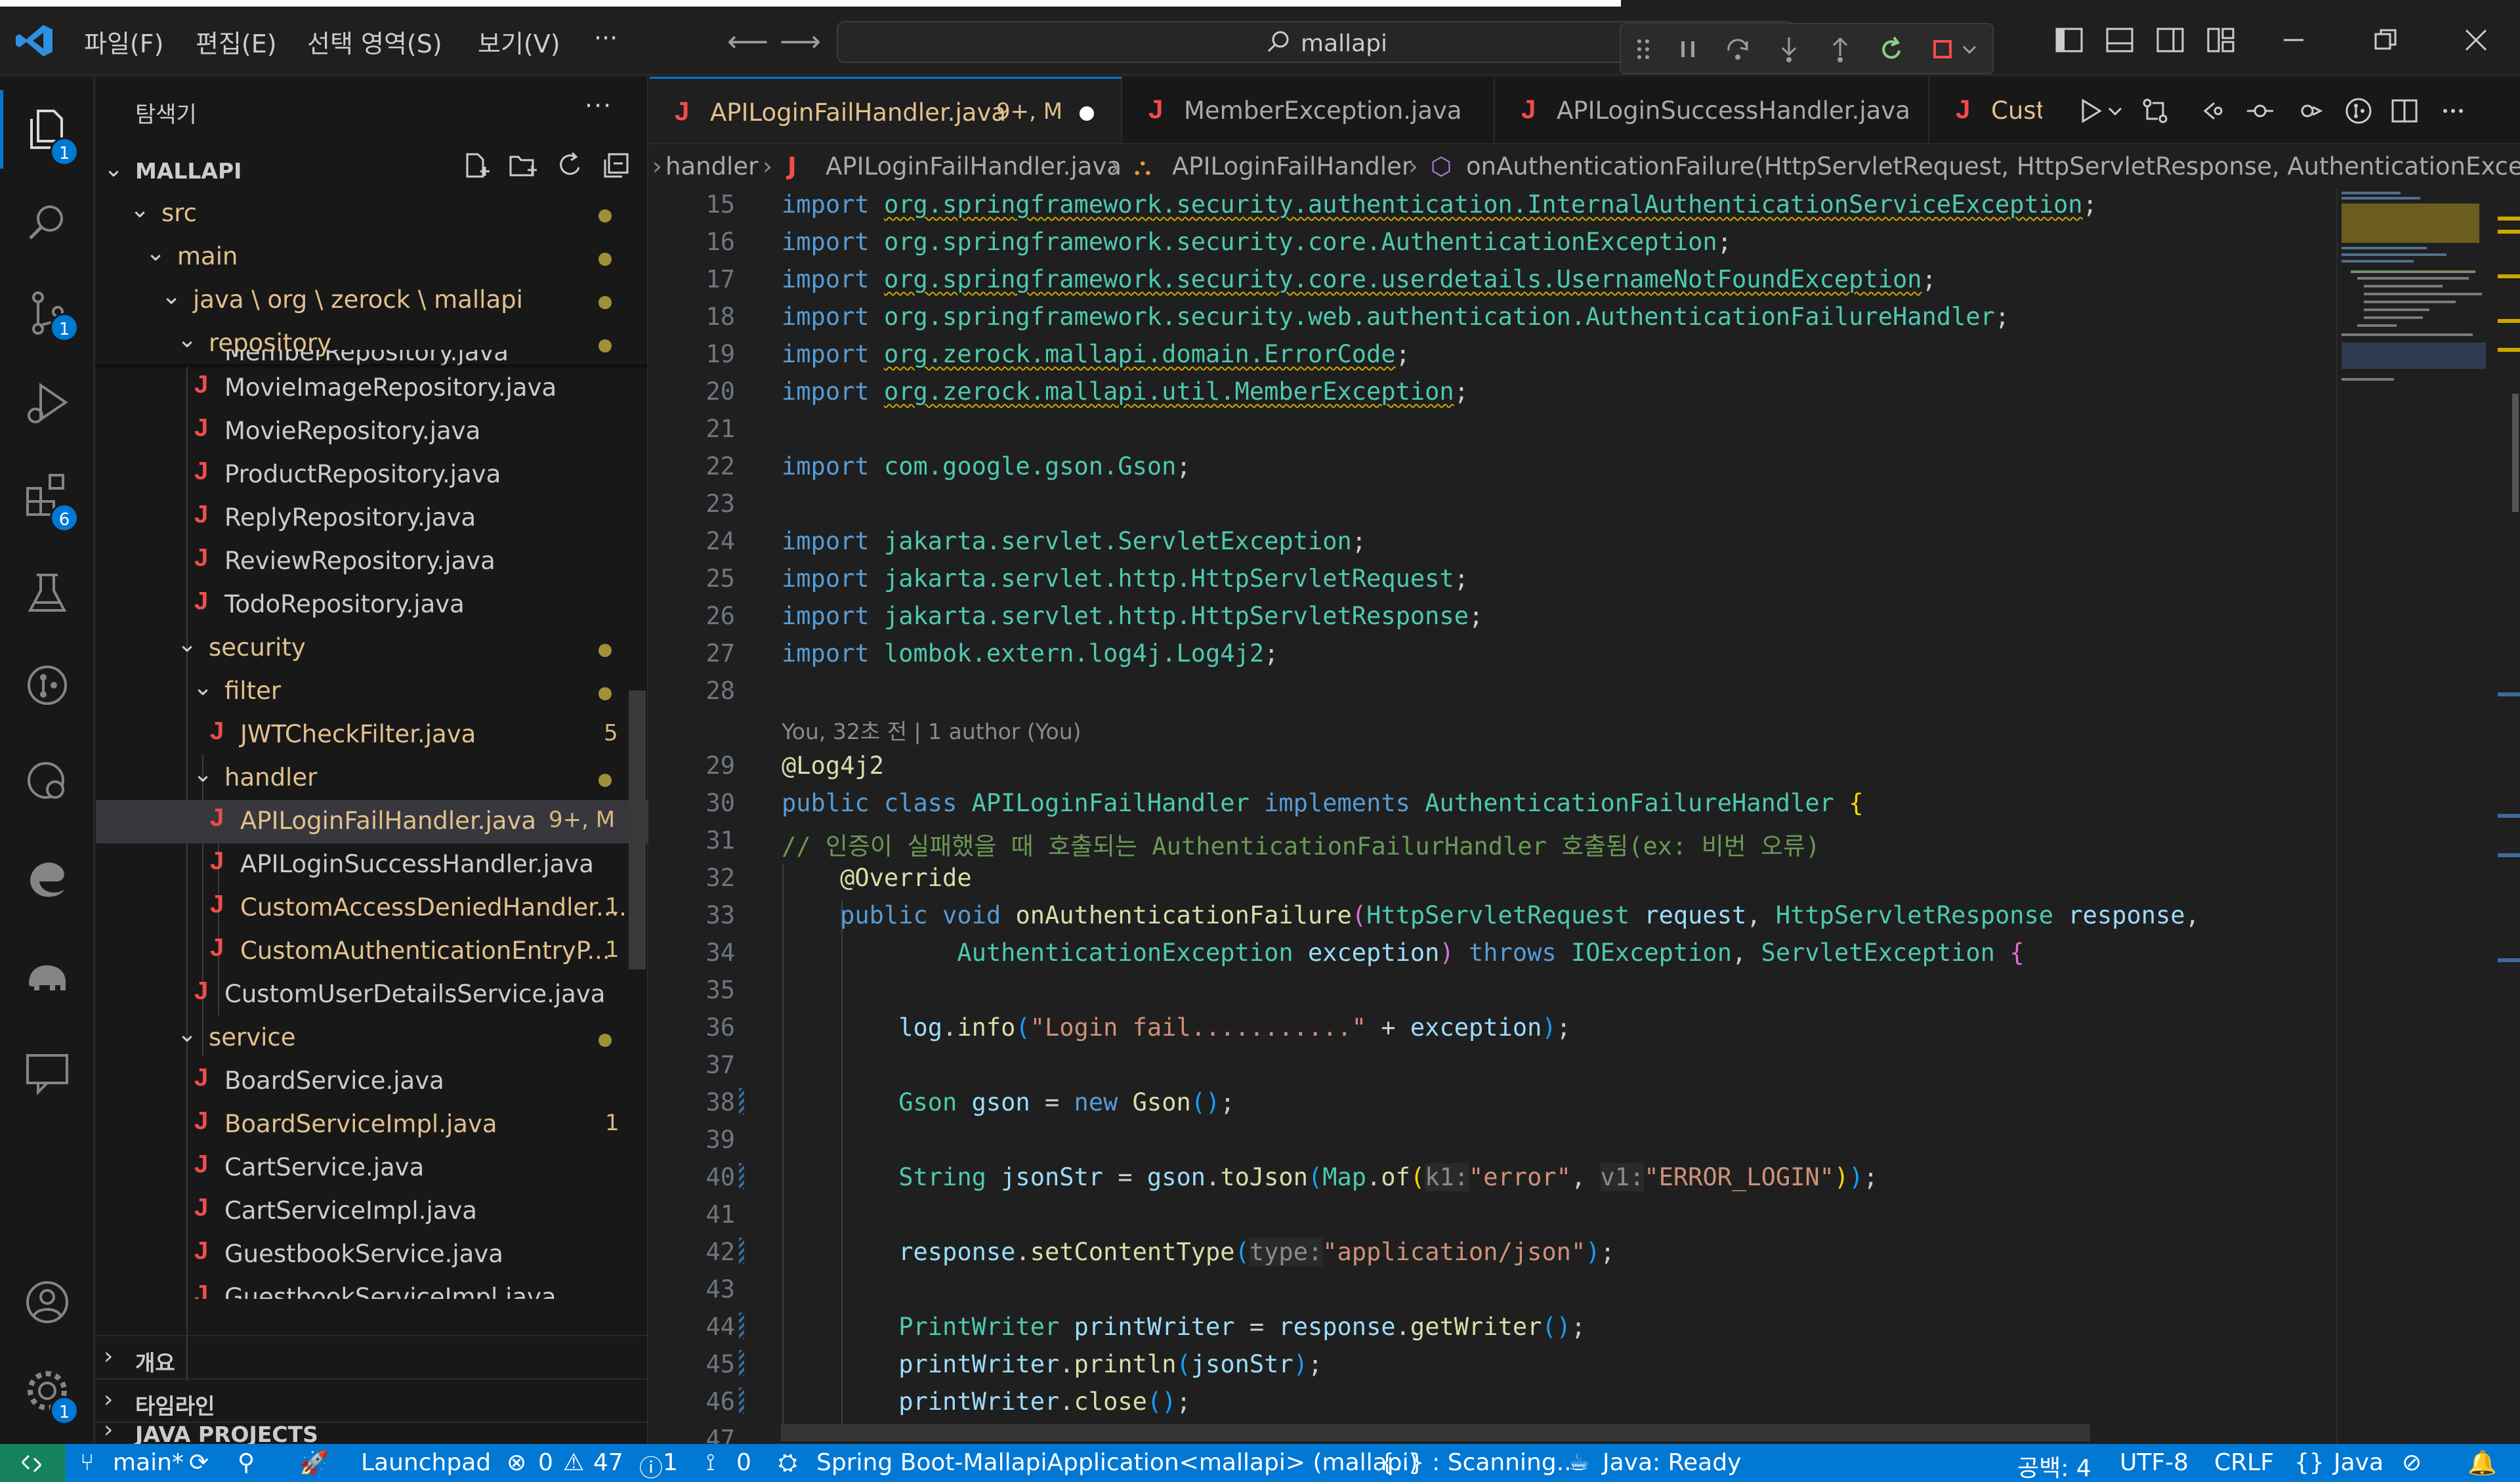 This screenshot has height=1482, width=2520. I want to click on database-elephant-icon, so click(47, 977).